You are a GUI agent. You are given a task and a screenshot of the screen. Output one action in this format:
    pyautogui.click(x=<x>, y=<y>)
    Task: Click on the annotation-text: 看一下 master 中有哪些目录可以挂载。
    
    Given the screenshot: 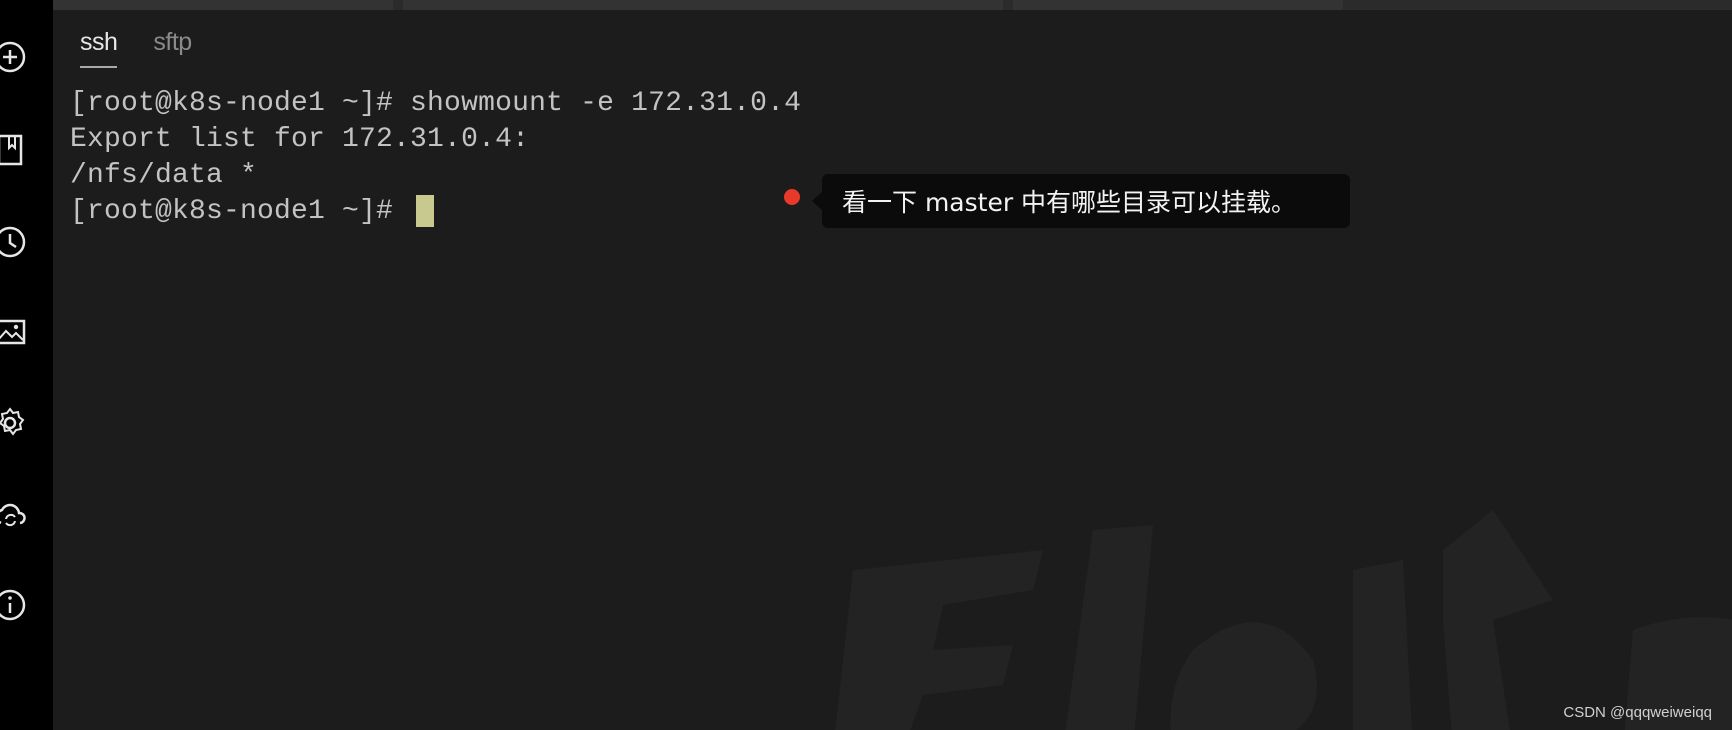 What is the action you would take?
    pyautogui.click(x=1069, y=202)
    